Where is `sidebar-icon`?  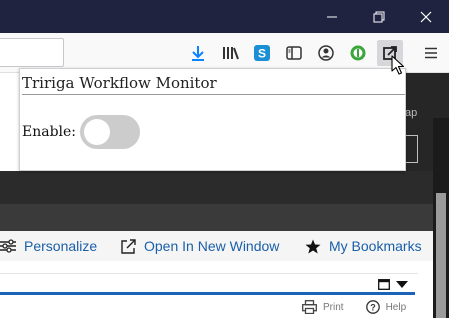 sidebar-icon is located at coordinates (294, 53).